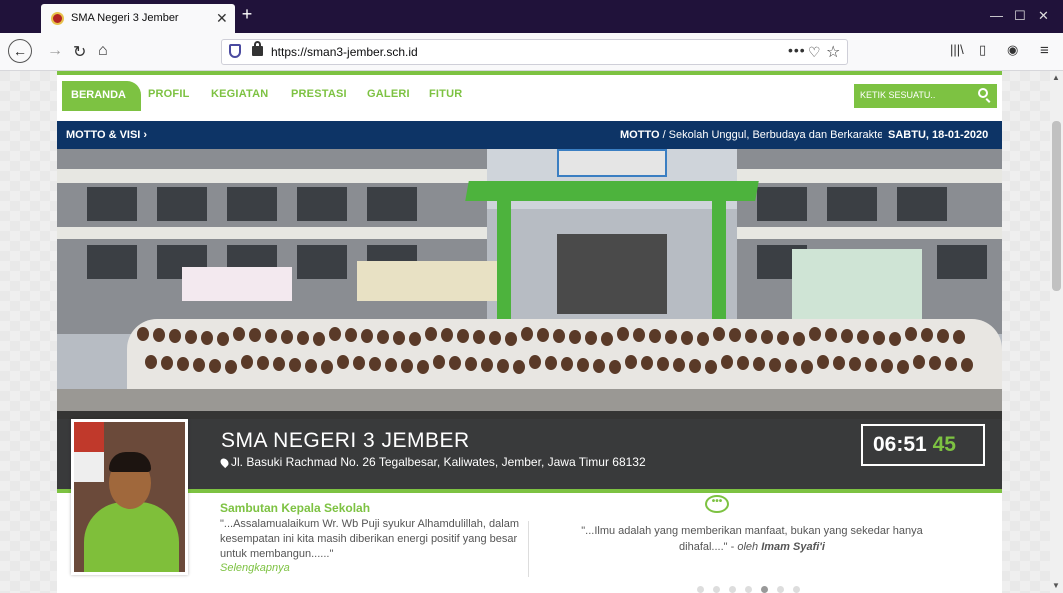 This screenshot has height=593, width=1063. I want to click on building-left-band, so click(272, 176).